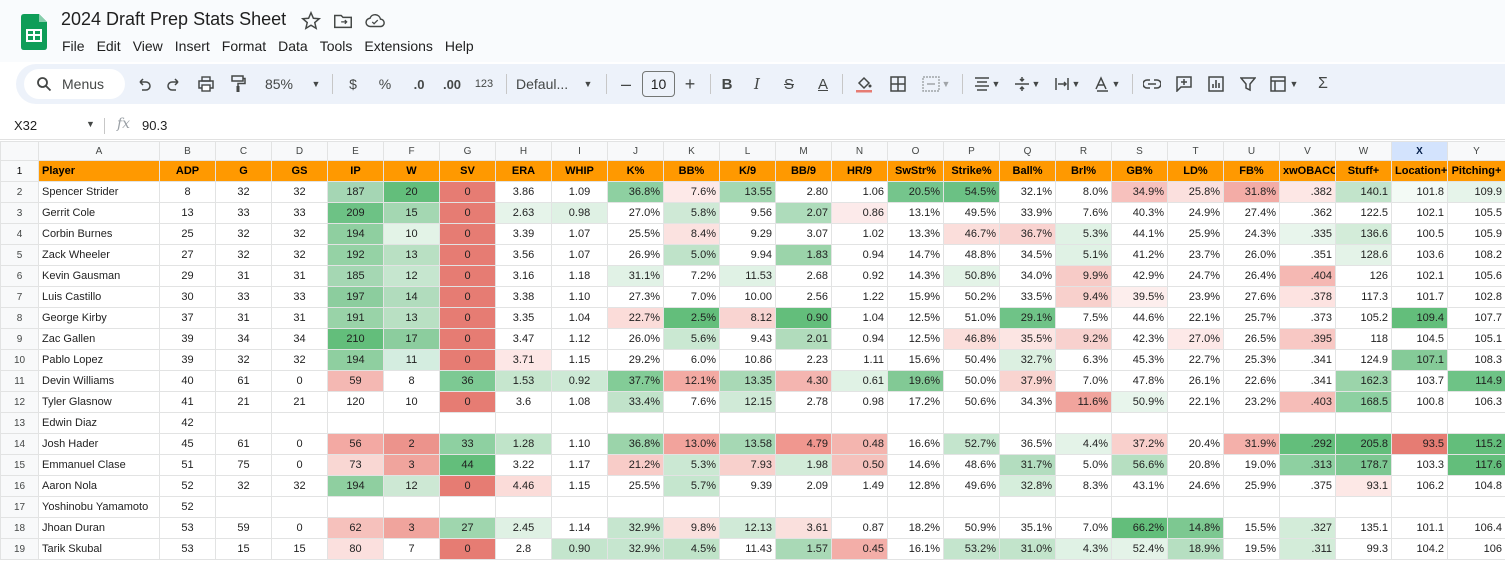 This screenshot has width=1505, height=565. Describe the element at coordinates (803, 213) in the screenshot. I see `stat-cell: 2.07` at that location.